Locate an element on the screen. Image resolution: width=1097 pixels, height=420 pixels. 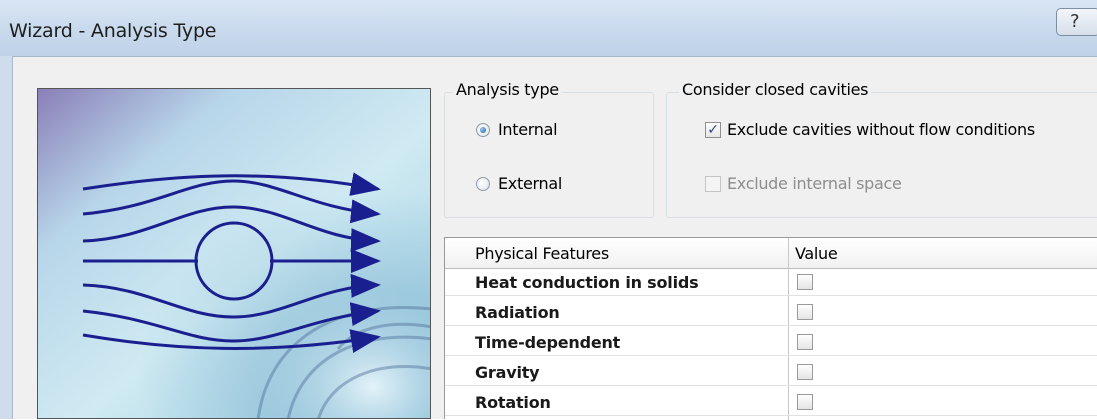
feature-label: Gravity is located at coordinates (507, 372).